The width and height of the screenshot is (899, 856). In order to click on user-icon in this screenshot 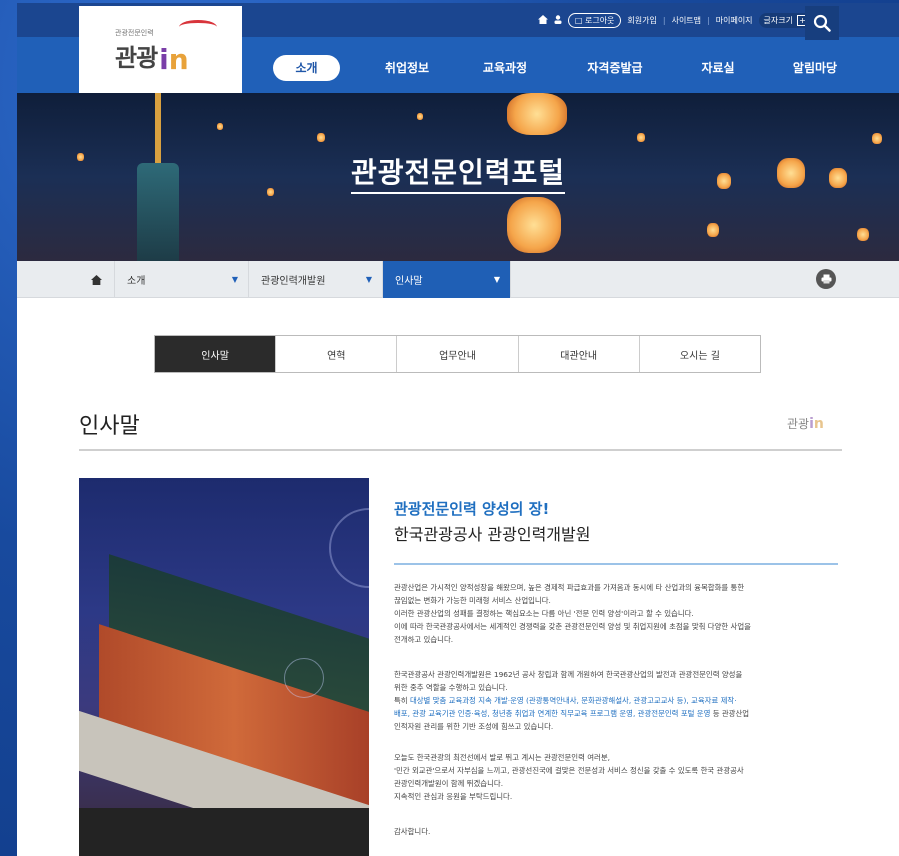, I will do `click(558, 20)`.